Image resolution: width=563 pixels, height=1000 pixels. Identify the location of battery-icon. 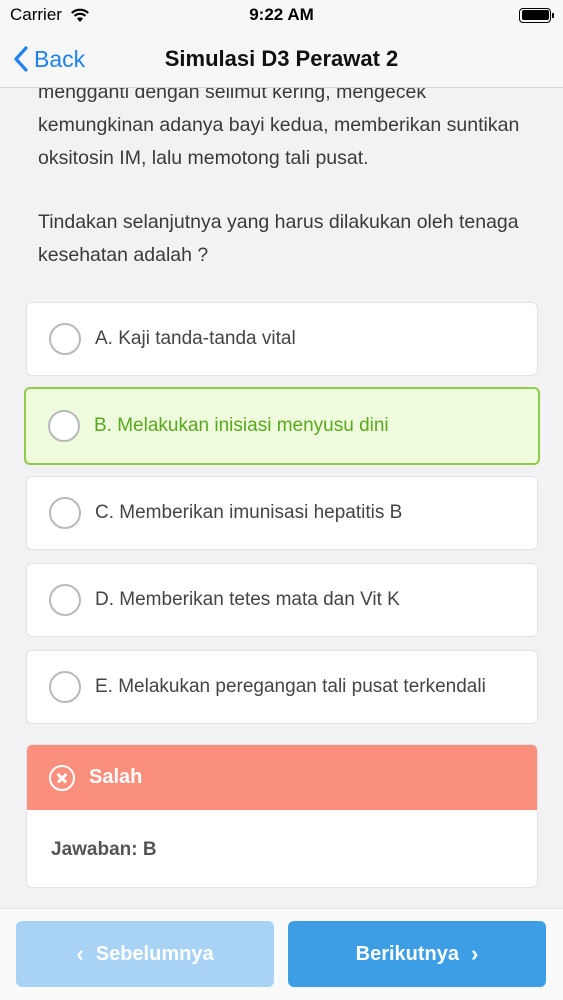
(536, 15).